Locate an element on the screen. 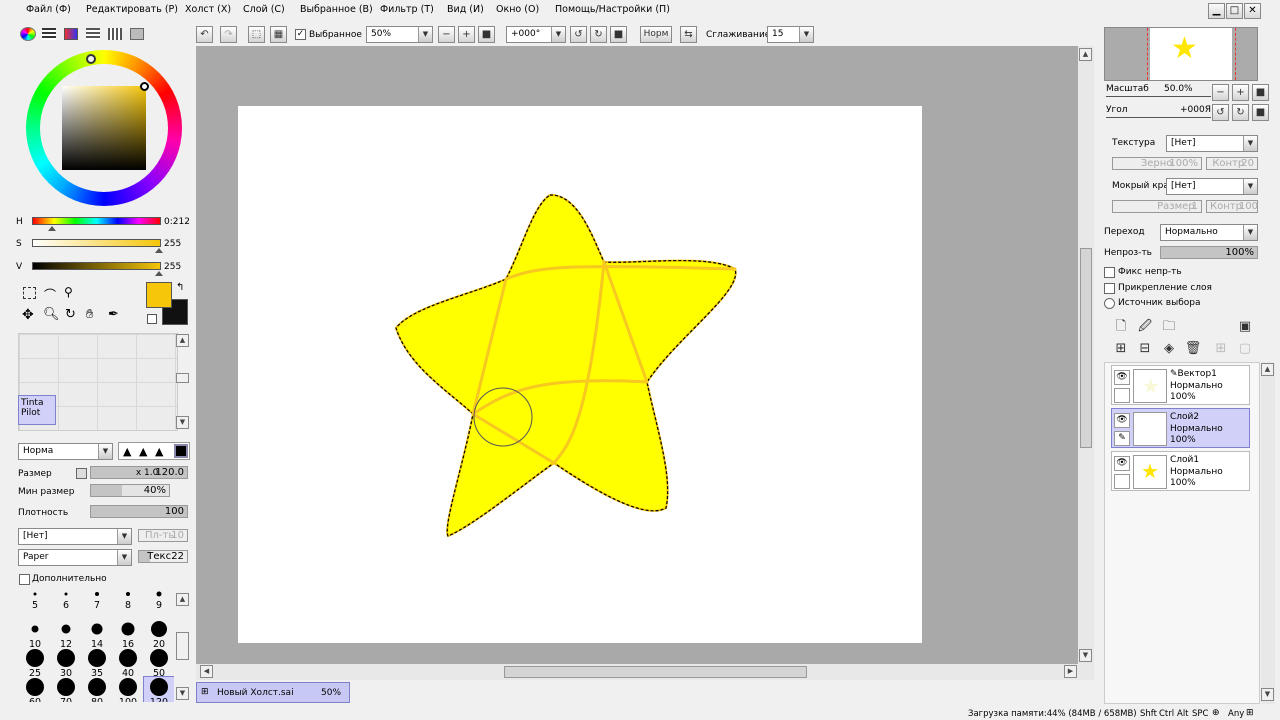 This screenshot has width=1280, height=720. hue-slider-handle is located at coordinates (52, 228).